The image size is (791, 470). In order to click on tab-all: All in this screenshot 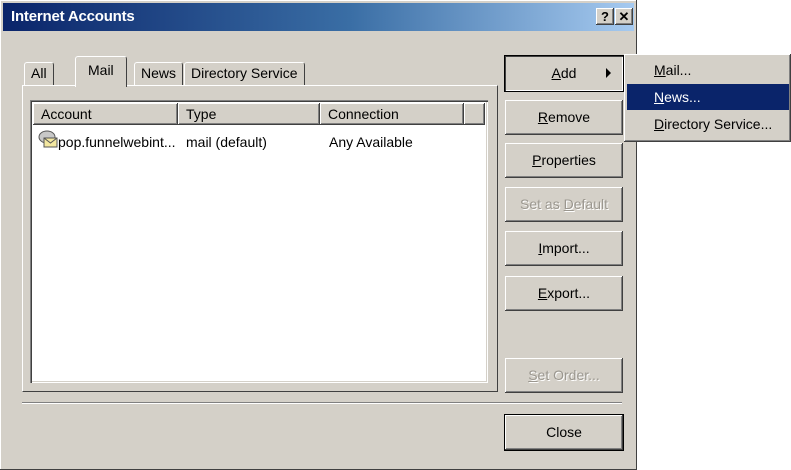, I will do `click(39, 73)`.